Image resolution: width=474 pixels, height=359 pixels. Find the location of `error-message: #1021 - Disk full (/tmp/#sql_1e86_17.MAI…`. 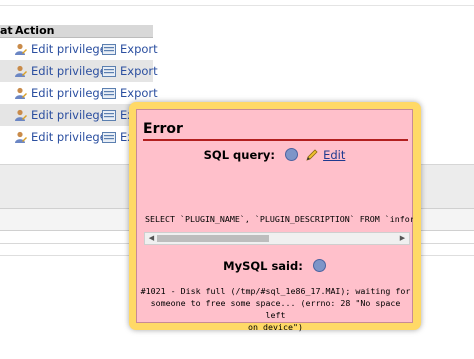

error-message: #1021 - Disk full (/tmp/#sql_1e86_17.MAI… is located at coordinates (275, 309).